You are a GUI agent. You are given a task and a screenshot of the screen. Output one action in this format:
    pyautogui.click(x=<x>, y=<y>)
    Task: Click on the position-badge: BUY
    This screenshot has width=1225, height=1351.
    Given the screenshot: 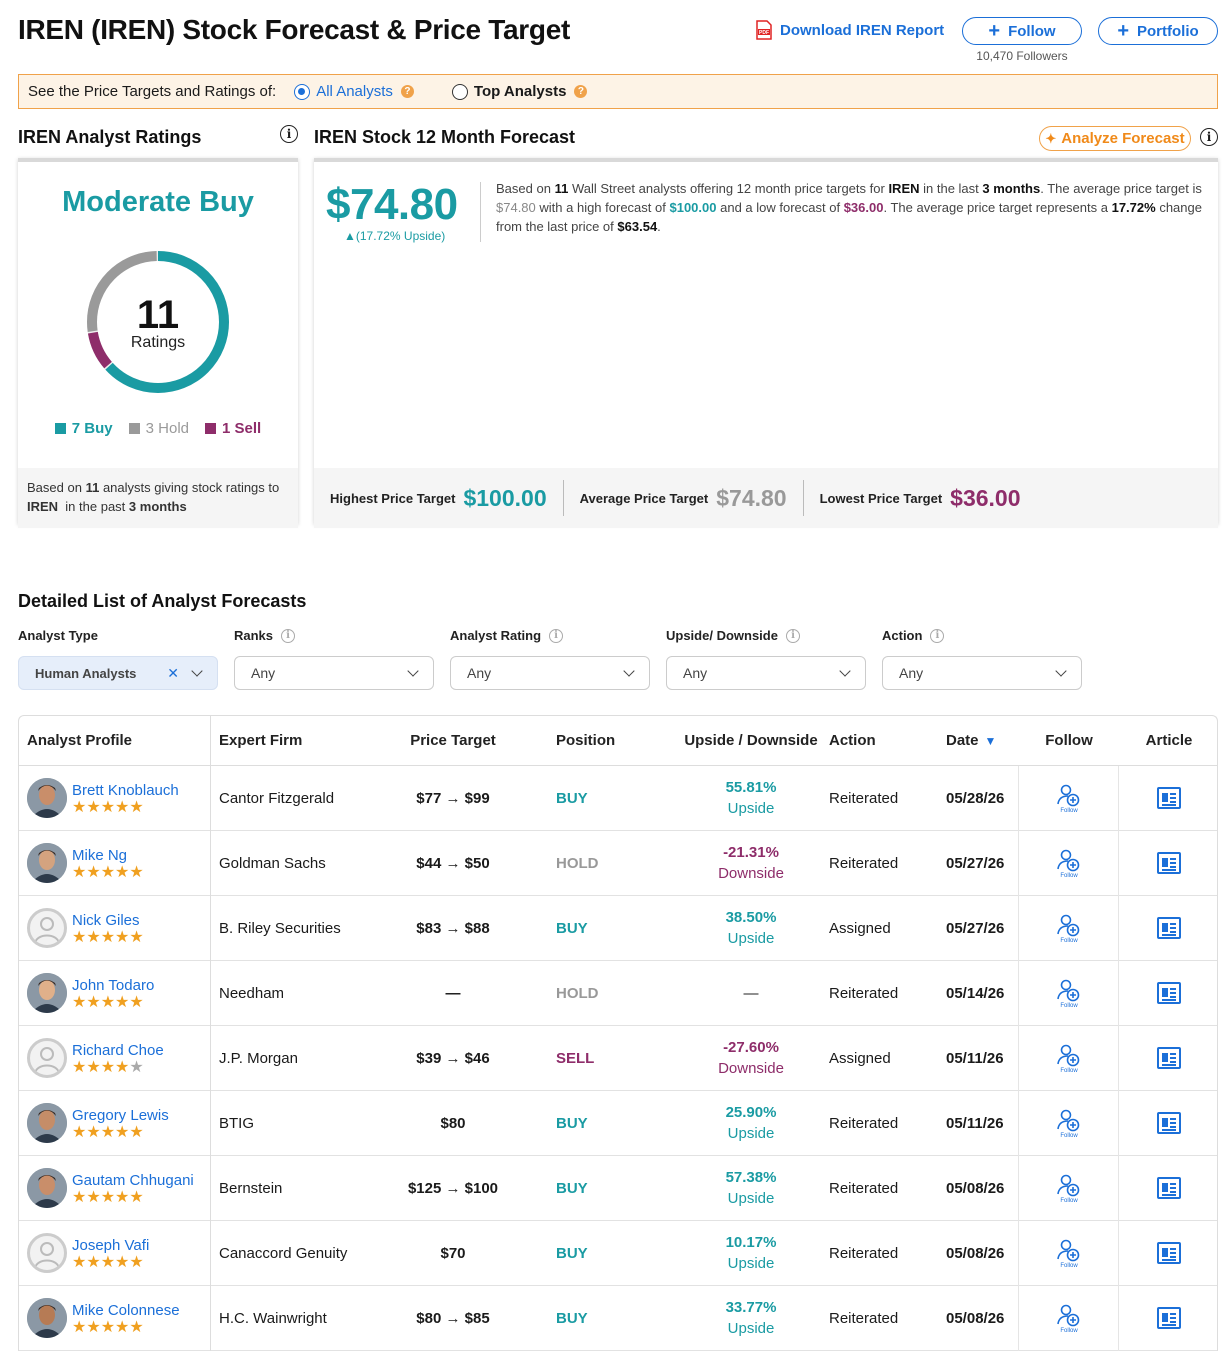 What is the action you would take?
    pyautogui.click(x=572, y=1123)
    